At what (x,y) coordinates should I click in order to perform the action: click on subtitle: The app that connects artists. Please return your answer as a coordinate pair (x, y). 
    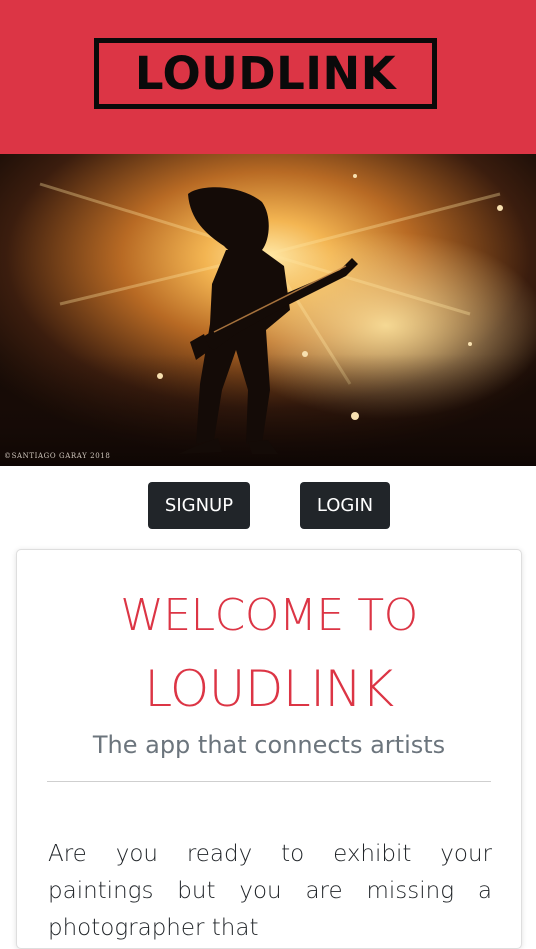
    Looking at the image, I should click on (269, 745).